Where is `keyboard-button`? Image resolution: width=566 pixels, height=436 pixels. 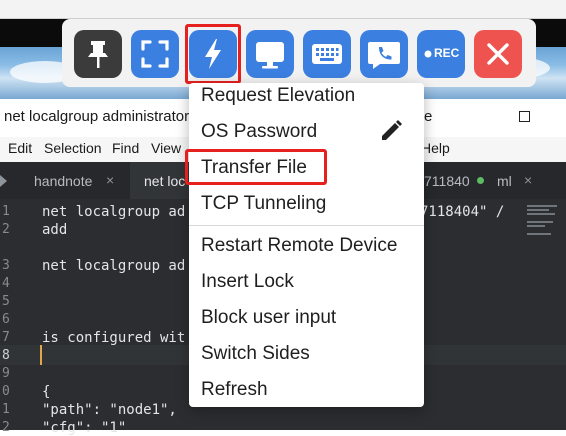 keyboard-button is located at coordinates (327, 54).